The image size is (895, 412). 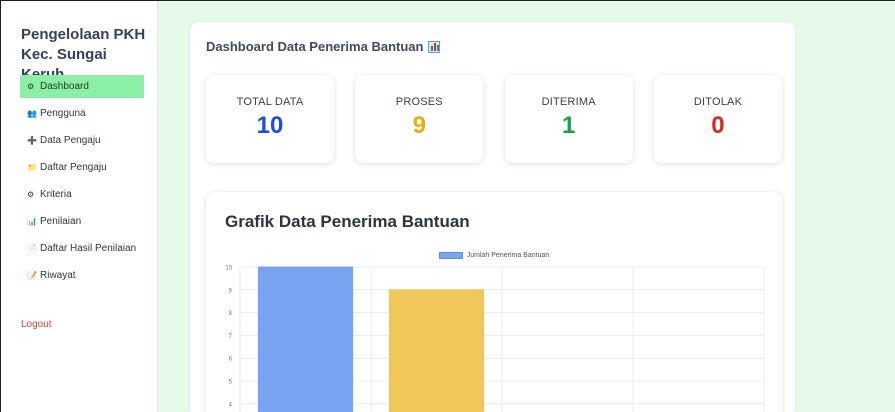 I want to click on sidebar-item-penilaian: 📊 Penilaian, so click(x=82, y=221).